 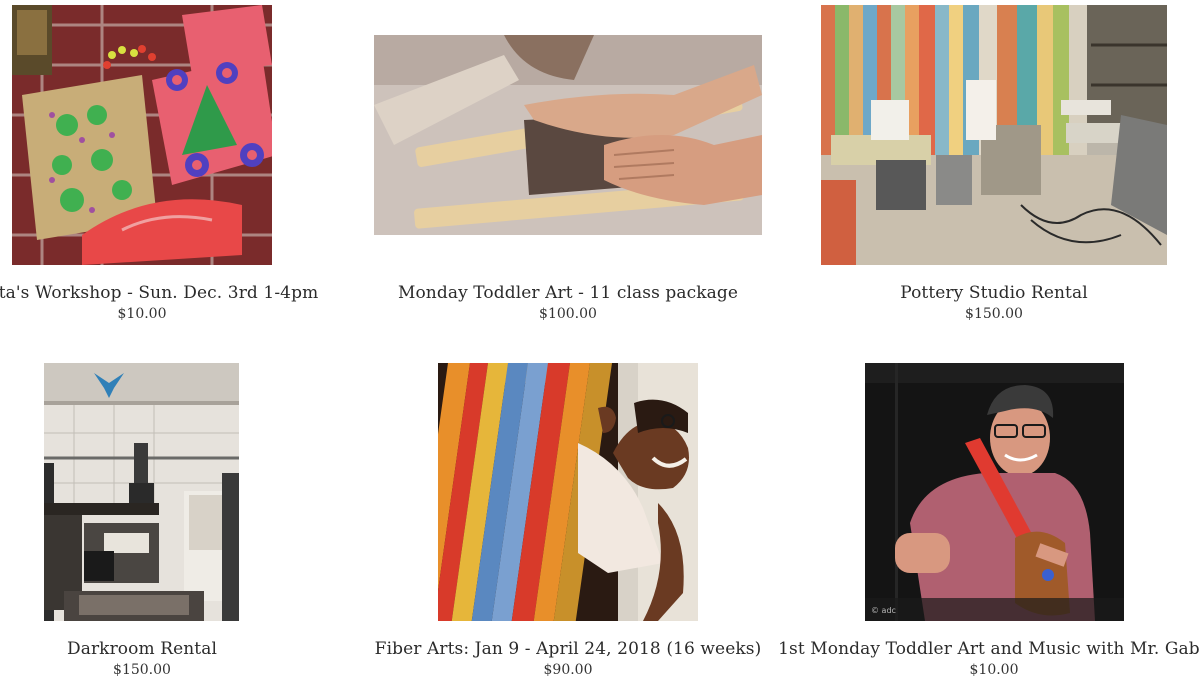 I want to click on product-image-darkroom, so click(x=141, y=492).